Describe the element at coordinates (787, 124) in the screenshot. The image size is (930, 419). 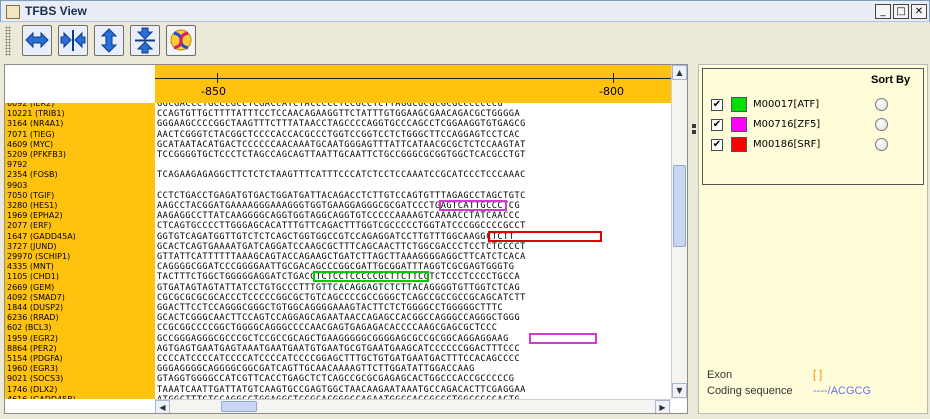
I see `motif-label: M00716[ZF5]` at that location.